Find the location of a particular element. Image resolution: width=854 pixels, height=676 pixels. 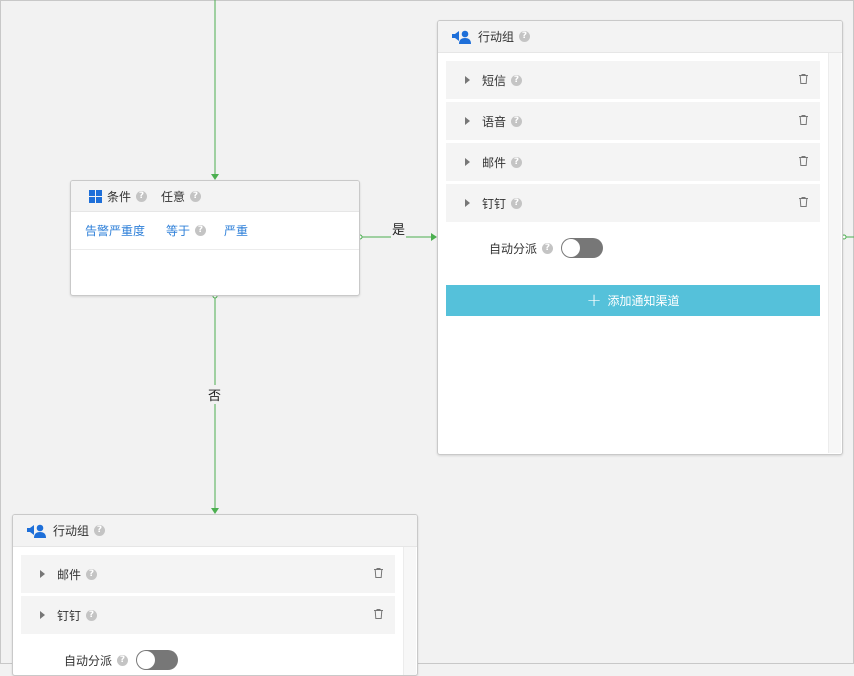

condition-value: 严重 is located at coordinates (236, 230).